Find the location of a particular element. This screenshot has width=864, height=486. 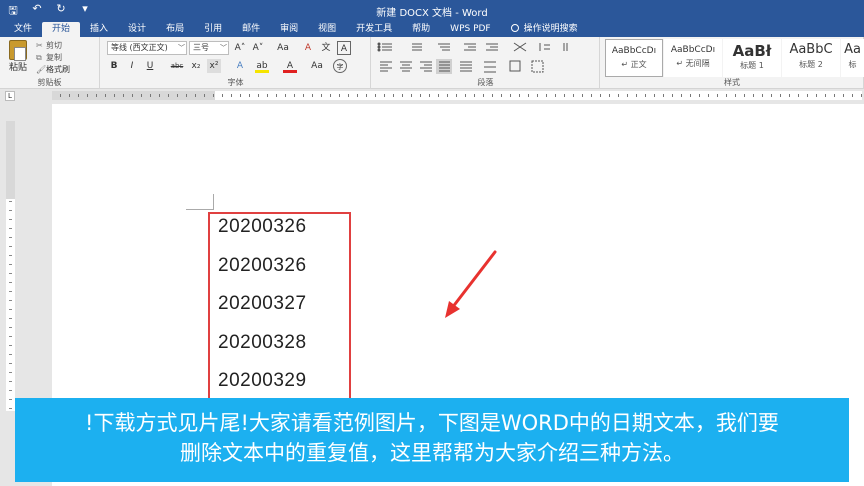

caption-line-1: !下载方式见片尾!大家请看范例图片，下图是WORD中的日期文本，我们要 is located at coordinates (432, 423).